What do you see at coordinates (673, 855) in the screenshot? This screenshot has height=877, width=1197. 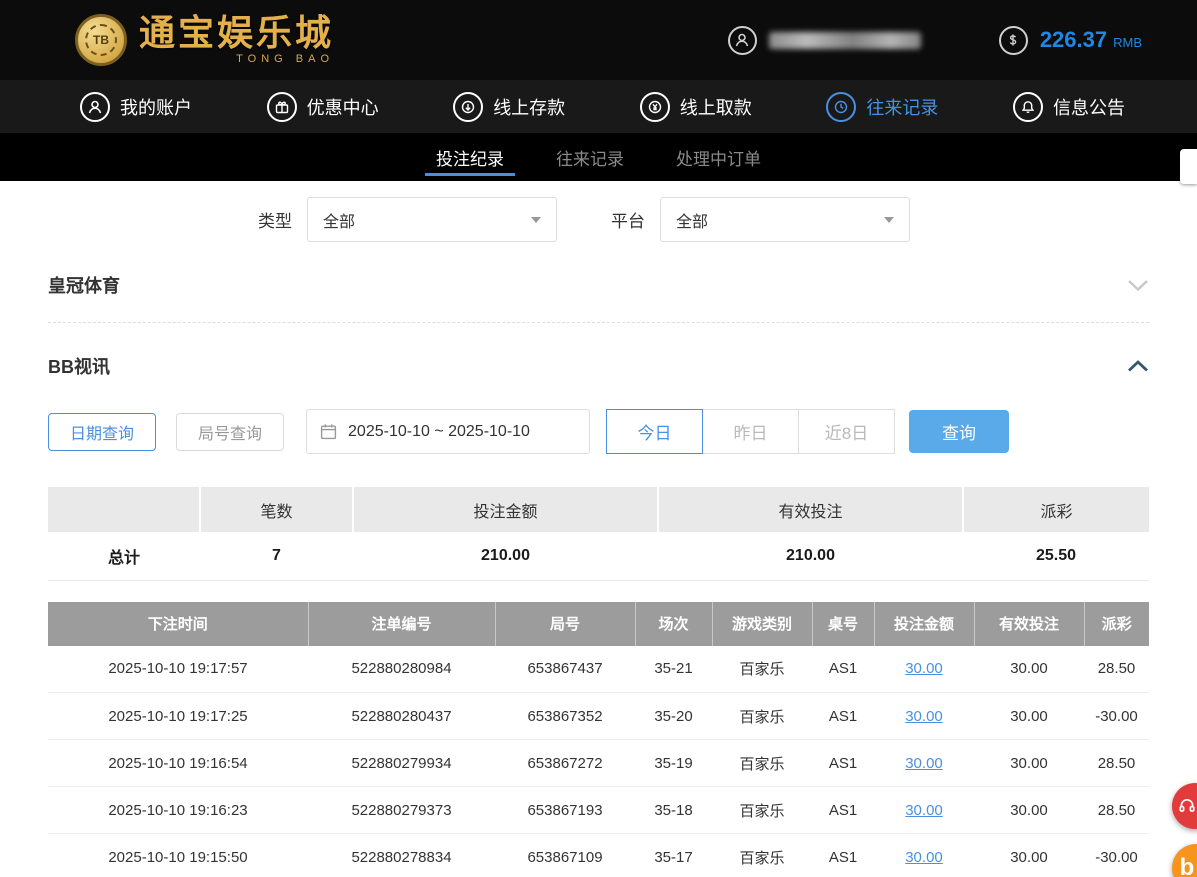 I see `session: 35-17` at bounding box center [673, 855].